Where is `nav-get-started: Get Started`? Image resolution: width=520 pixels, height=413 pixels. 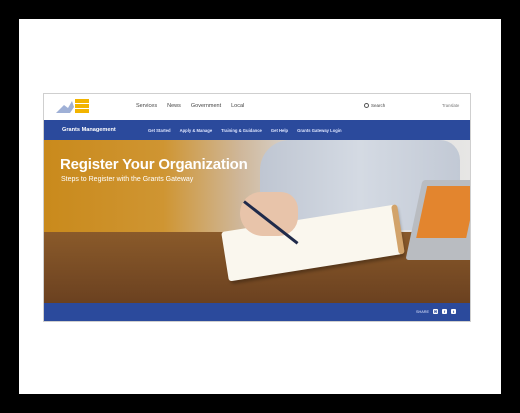
nav-get-started: Get Started is located at coordinates (159, 130).